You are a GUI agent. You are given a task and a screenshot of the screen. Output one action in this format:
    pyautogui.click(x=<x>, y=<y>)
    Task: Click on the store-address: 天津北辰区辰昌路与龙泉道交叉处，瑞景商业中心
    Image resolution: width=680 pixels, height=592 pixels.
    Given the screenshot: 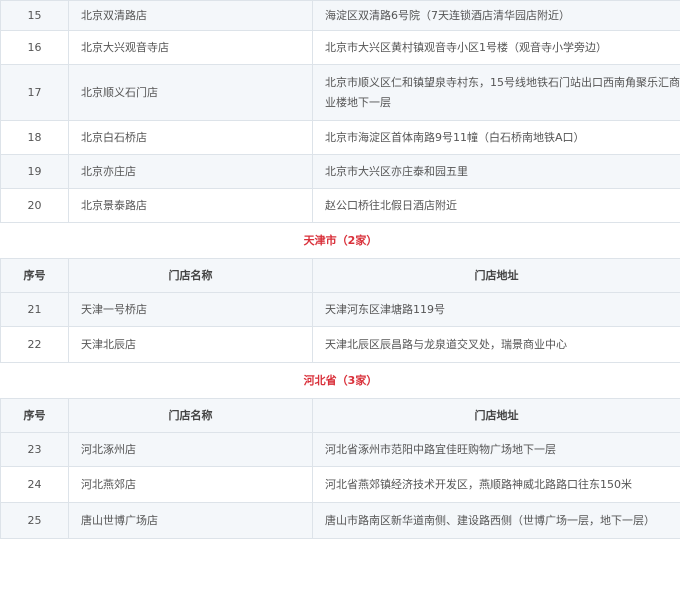 What is the action you would take?
    pyautogui.click(x=496, y=344)
    